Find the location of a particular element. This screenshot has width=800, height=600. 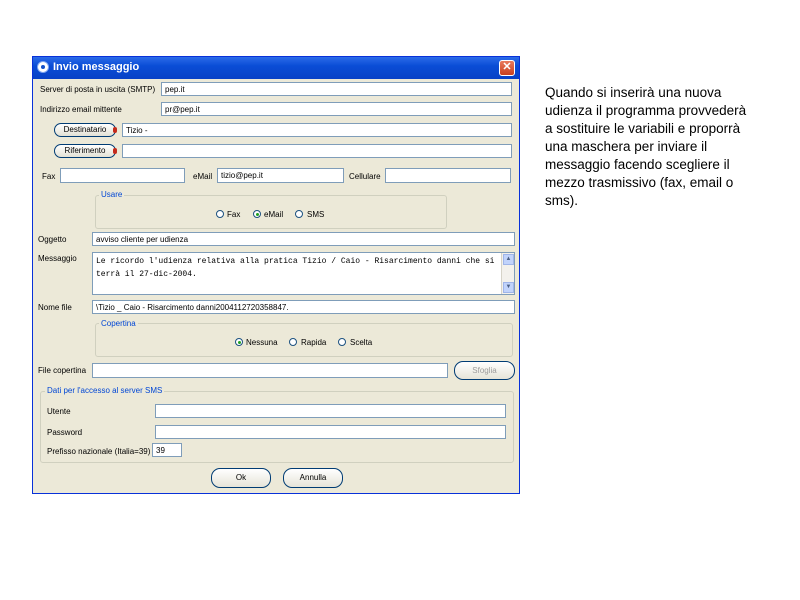

reference-button: Riferimento is located at coordinates (85, 151).